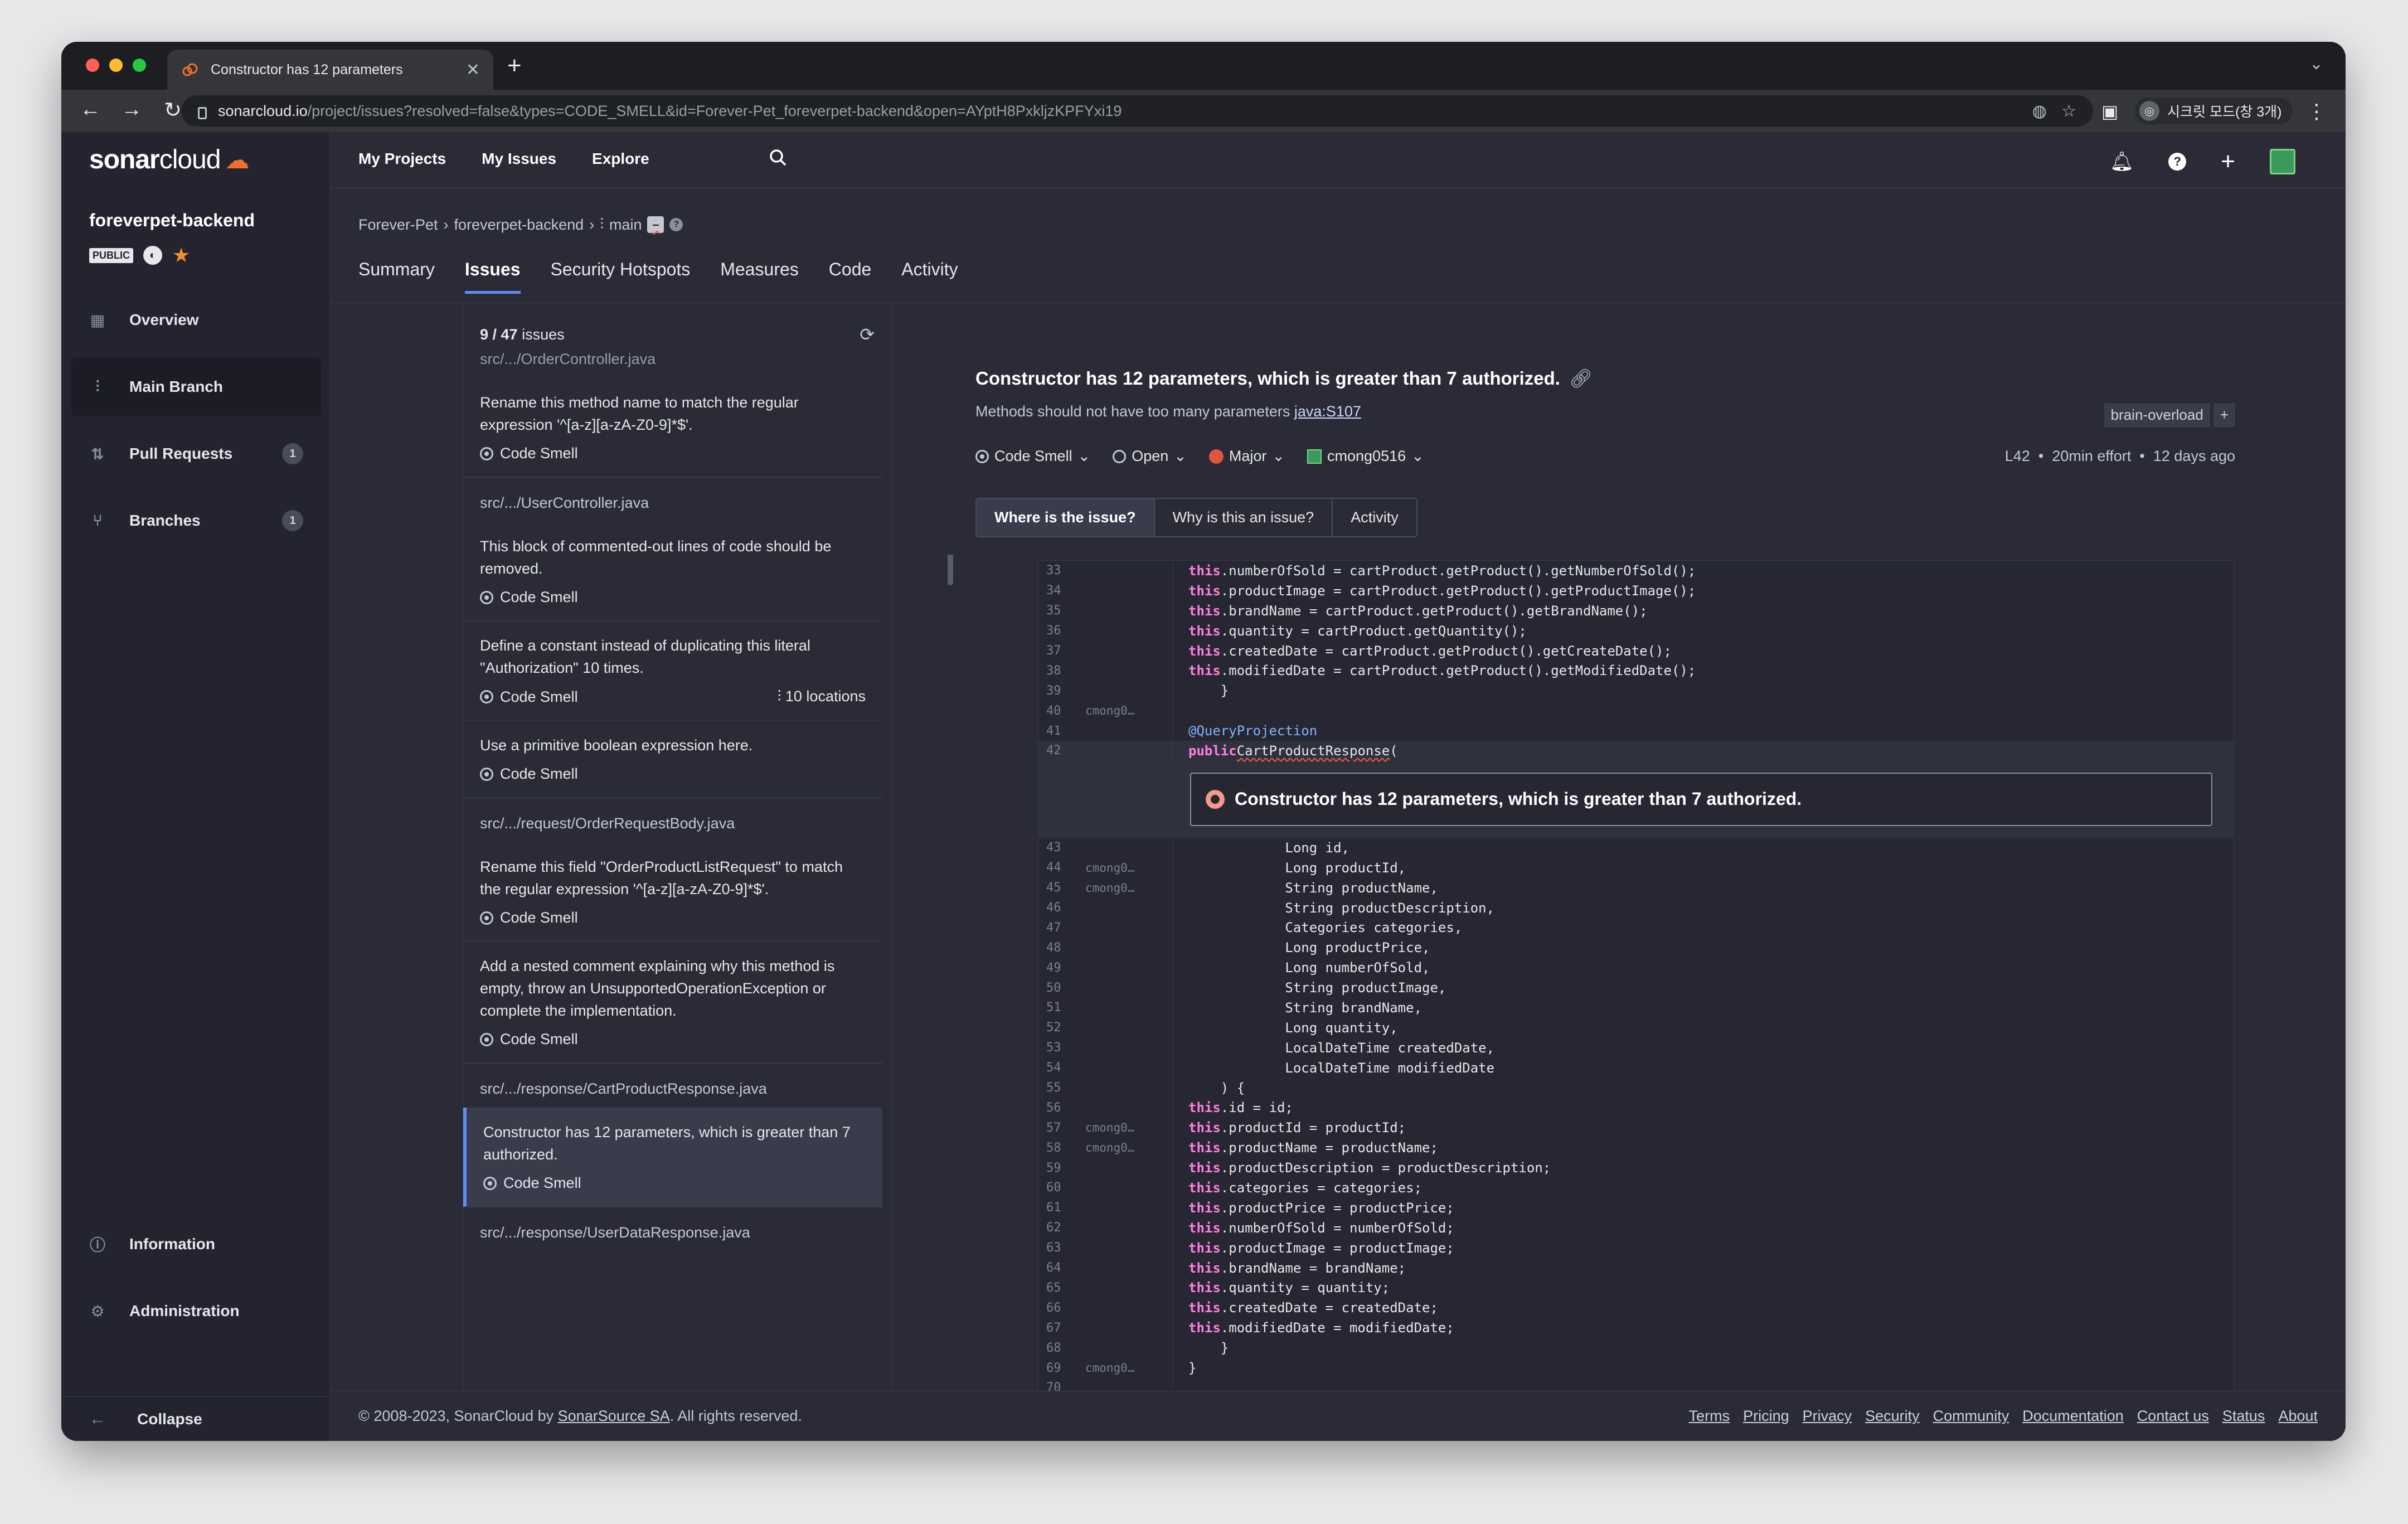 The image size is (2408, 1524). I want to click on line-number: 49, so click(1057, 968).